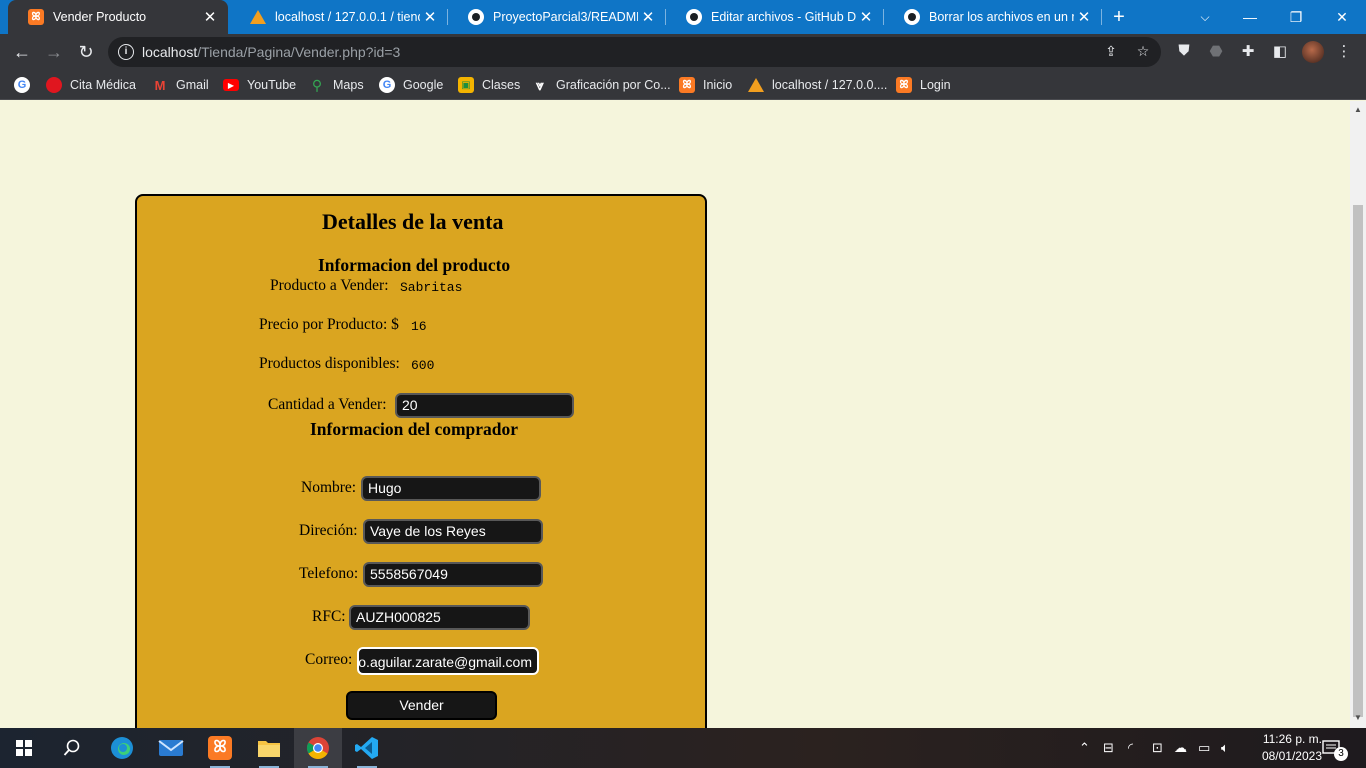 The height and width of the screenshot is (768, 1366). Describe the element at coordinates (453, 531) in the screenshot. I see `address-input: Vaye de los Reyes` at that location.